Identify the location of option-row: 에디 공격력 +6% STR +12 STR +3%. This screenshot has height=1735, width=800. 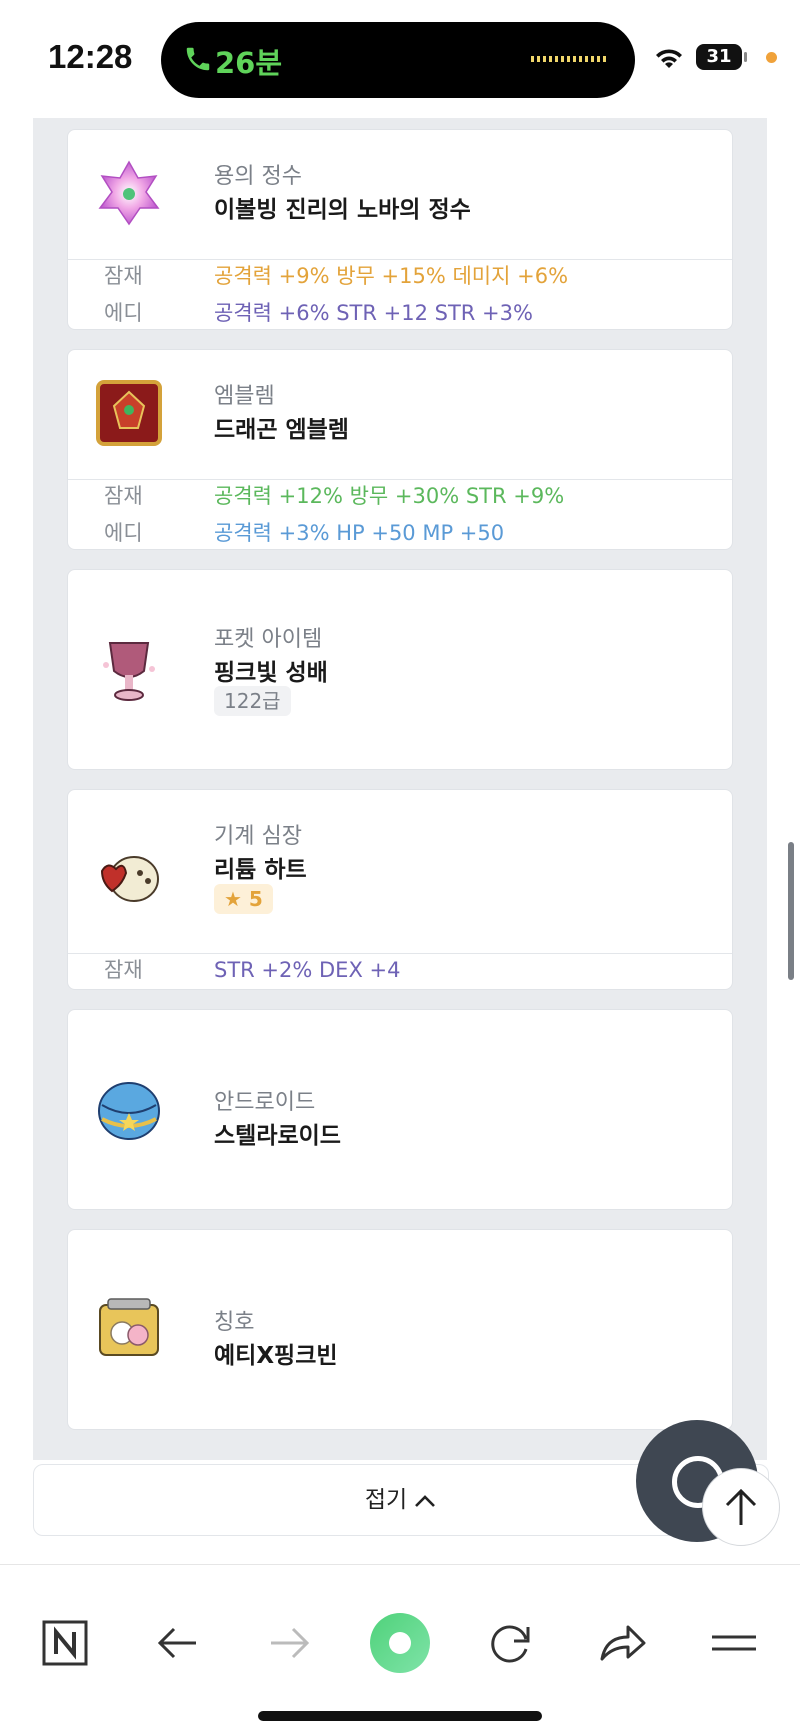
(400, 313).